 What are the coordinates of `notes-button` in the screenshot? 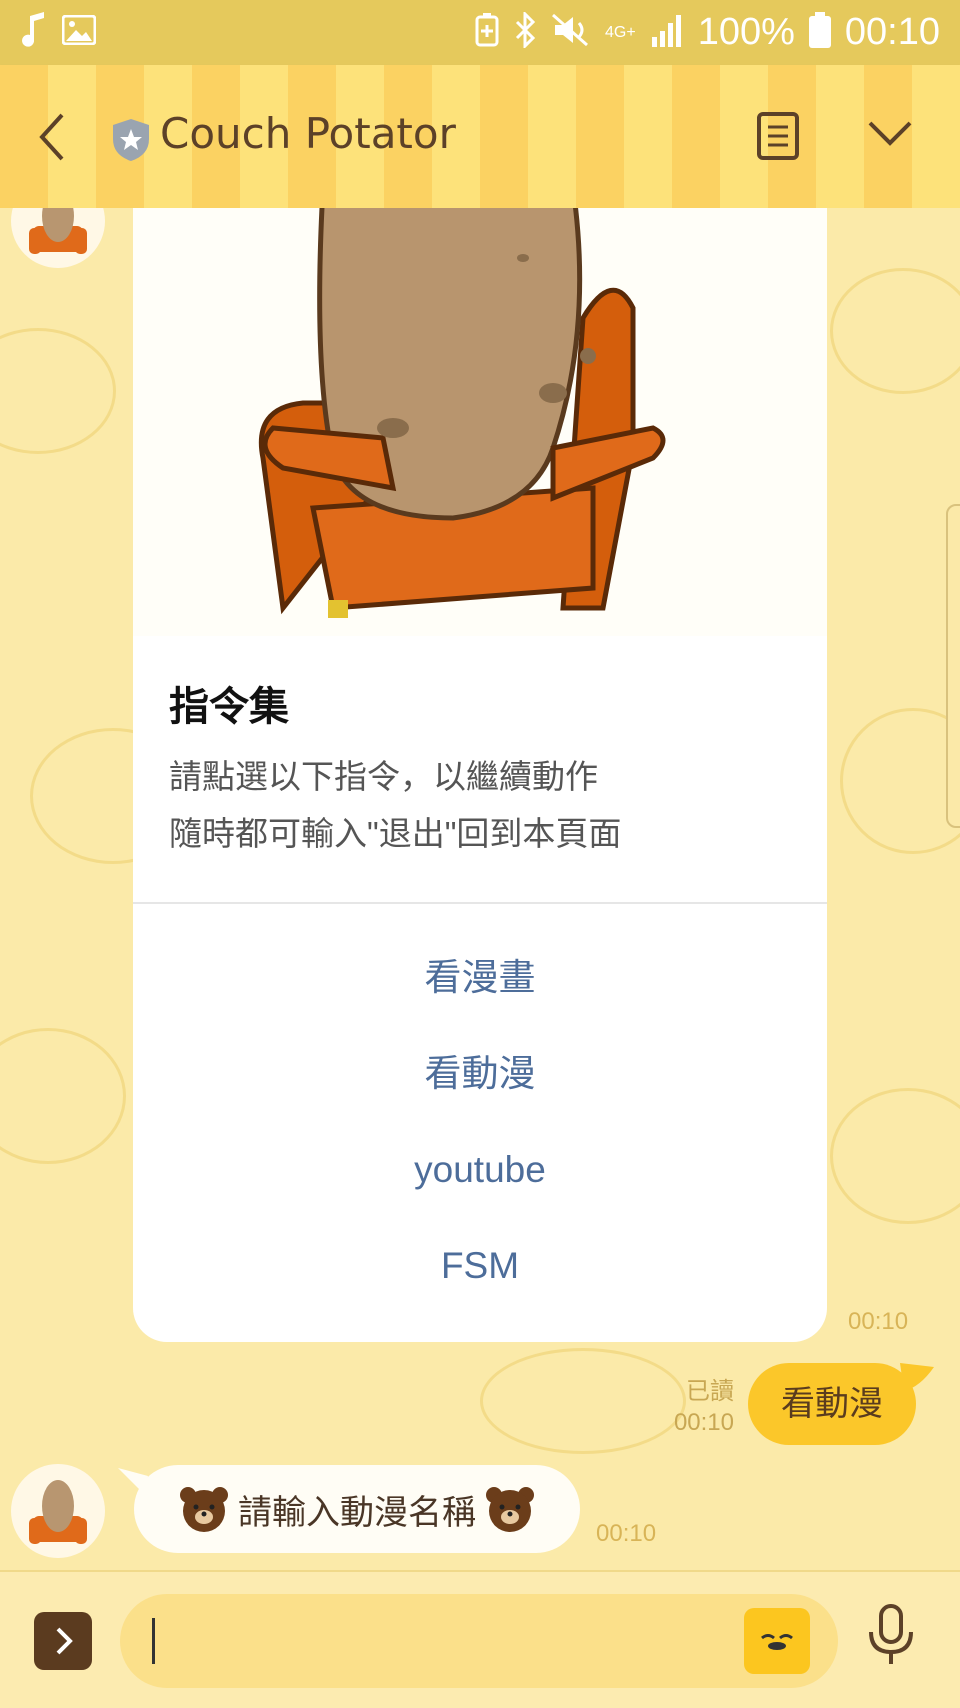 It's located at (778, 138).